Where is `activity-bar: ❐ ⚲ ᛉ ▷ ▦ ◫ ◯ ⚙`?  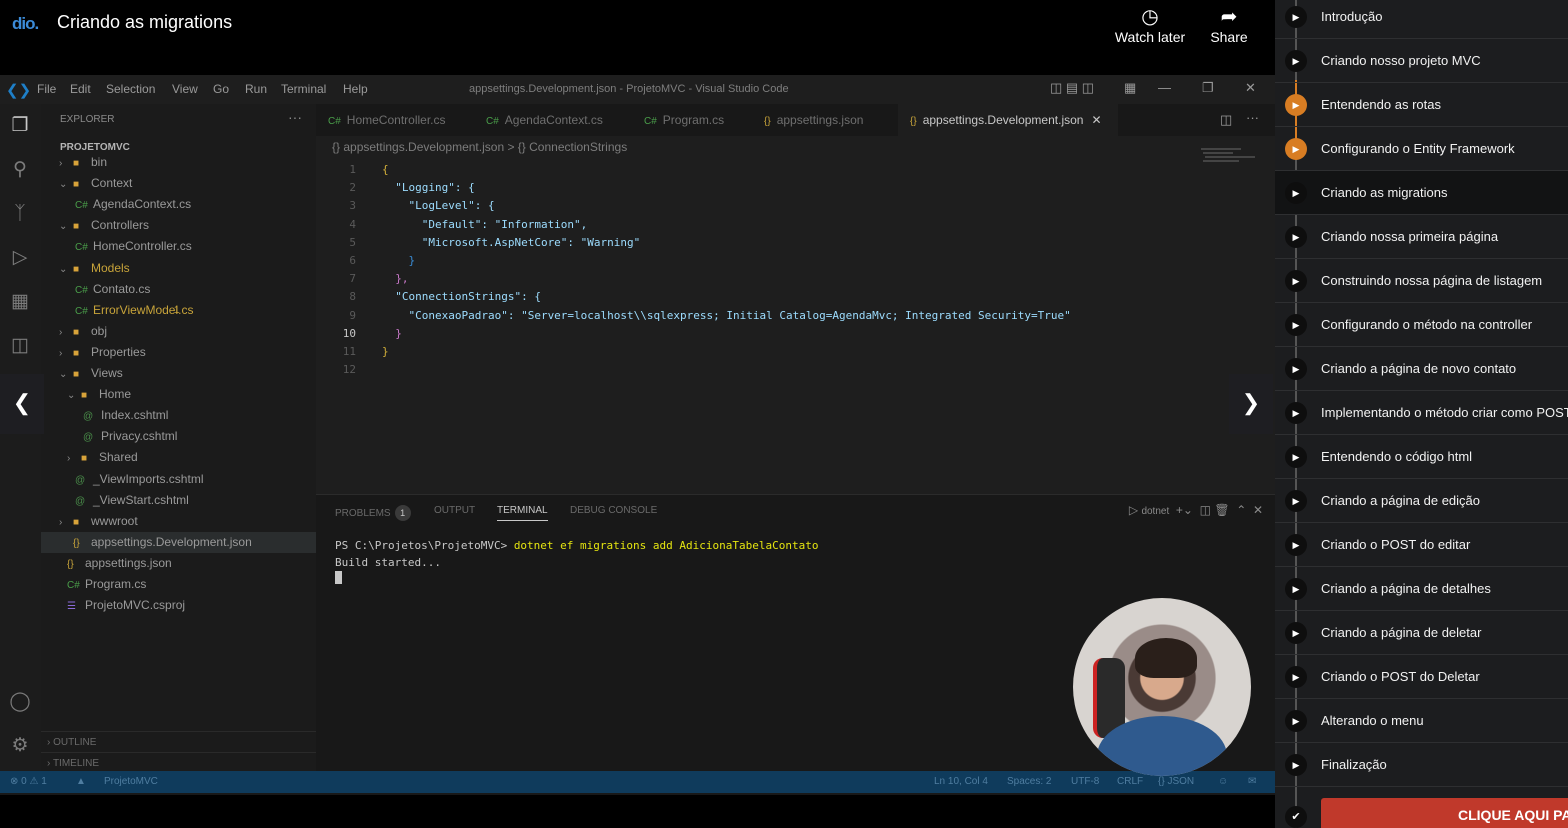 activity-bar: ❐ ⚲ ᛉ ▷ ▦ ◫ ◯ ⚙ is located at coordinates (20, 437).